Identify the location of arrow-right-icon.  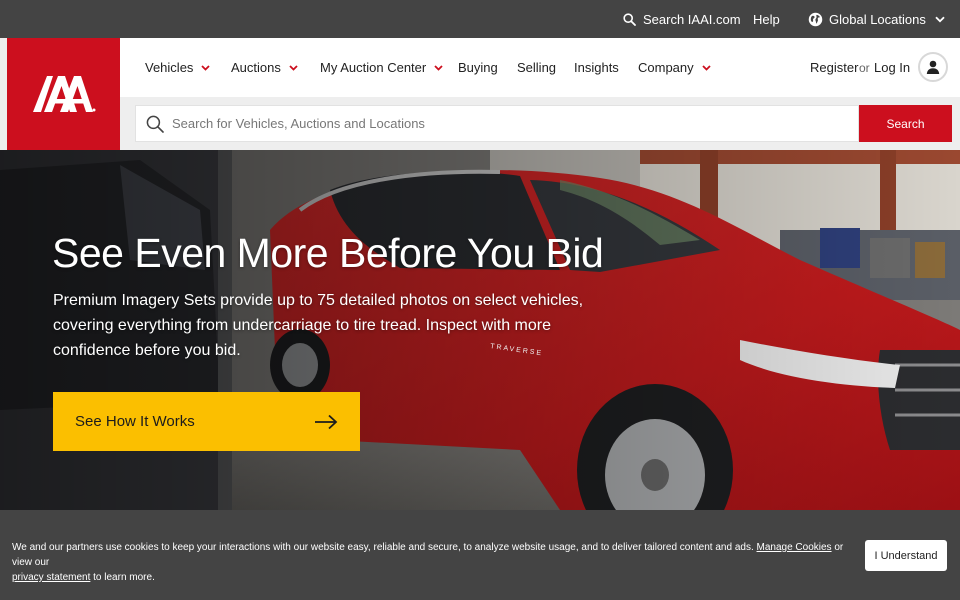
(326, 422).